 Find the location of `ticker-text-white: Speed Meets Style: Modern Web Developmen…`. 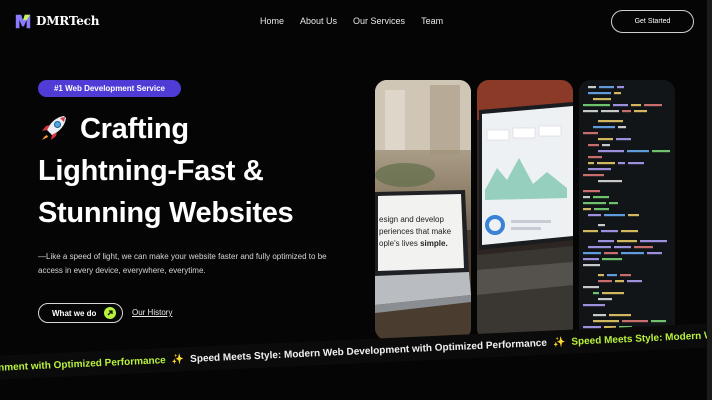

ticker-text-white: Speed Meets Style: Modern Web Developmen… is located at coordinates (368, 351).